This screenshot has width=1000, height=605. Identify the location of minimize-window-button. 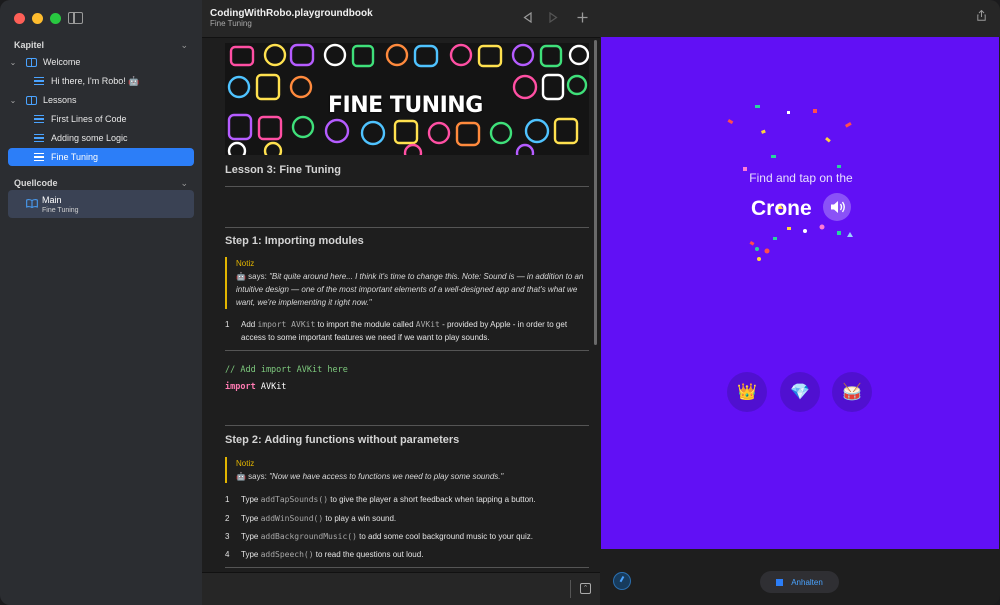
(37, 18).